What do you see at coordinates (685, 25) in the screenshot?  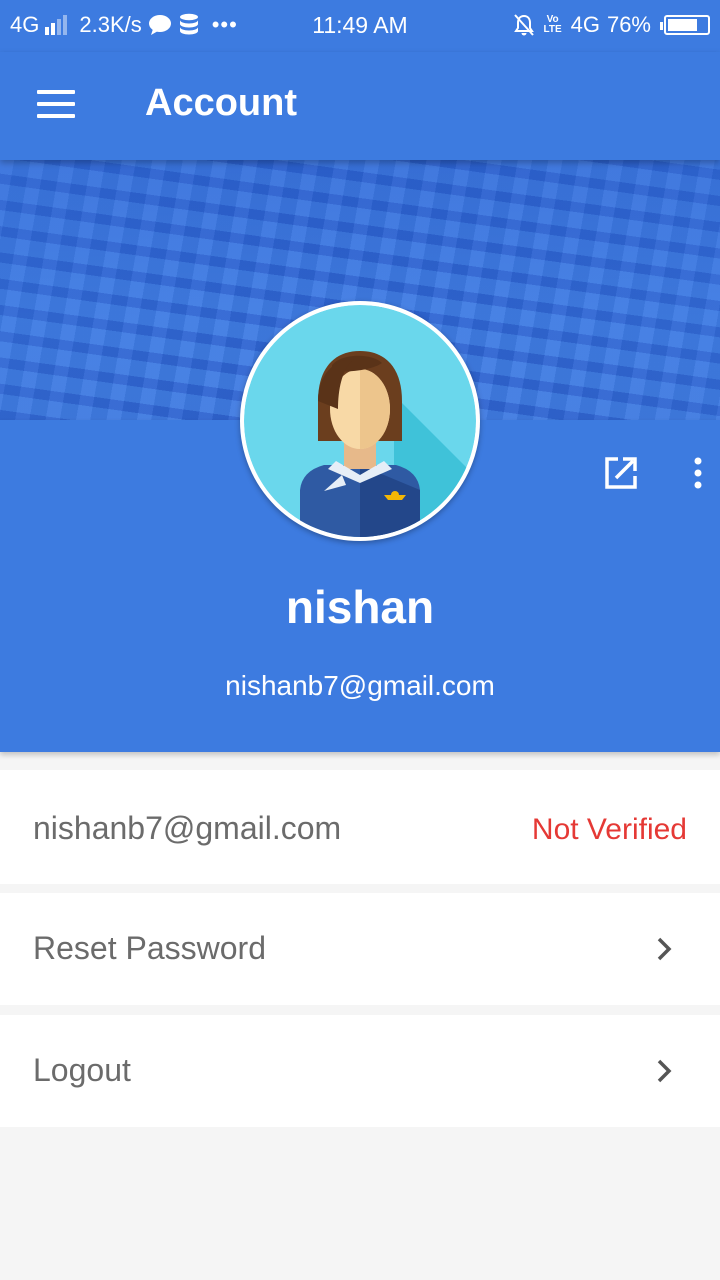 I see `battery-icon` at bounding box center [685, 25].